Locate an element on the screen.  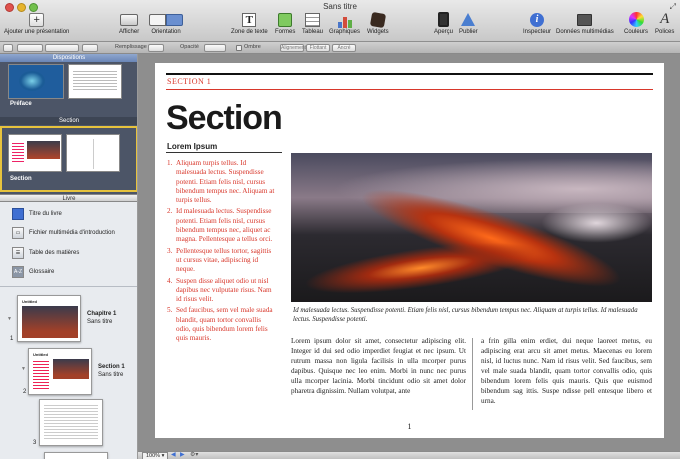
book-item-toc: ☰ Table des matières is located at coordinates (45, 253).